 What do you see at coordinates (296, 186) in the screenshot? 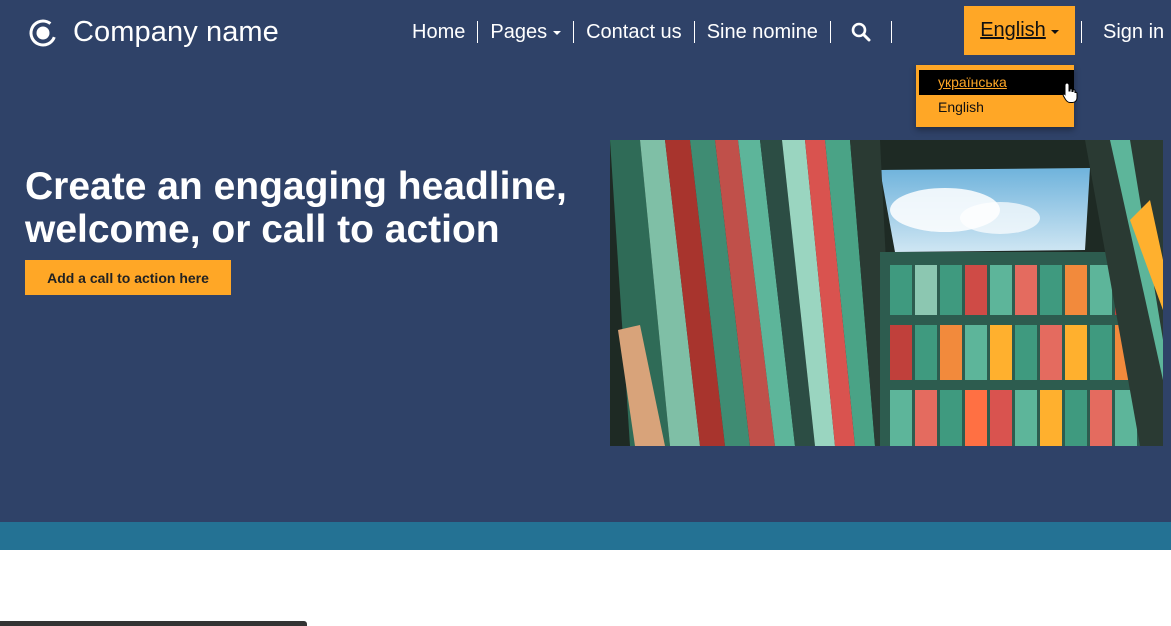
I see `hero-headline-line-1: Create an engaging headline,` at bounding box center [296, 186].